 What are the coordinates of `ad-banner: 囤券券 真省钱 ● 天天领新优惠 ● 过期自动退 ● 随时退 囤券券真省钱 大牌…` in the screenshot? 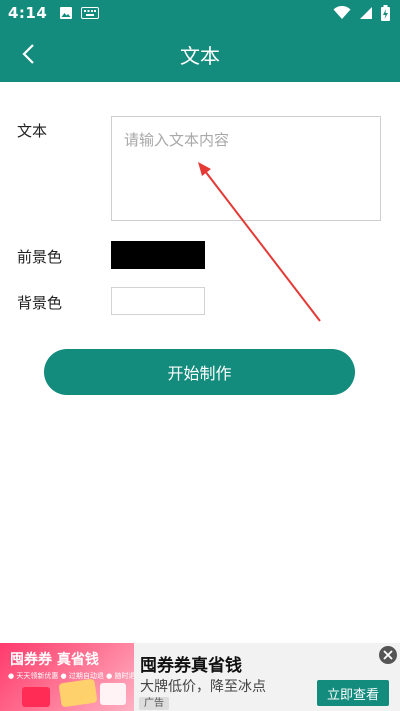 It's located at (200, 677).